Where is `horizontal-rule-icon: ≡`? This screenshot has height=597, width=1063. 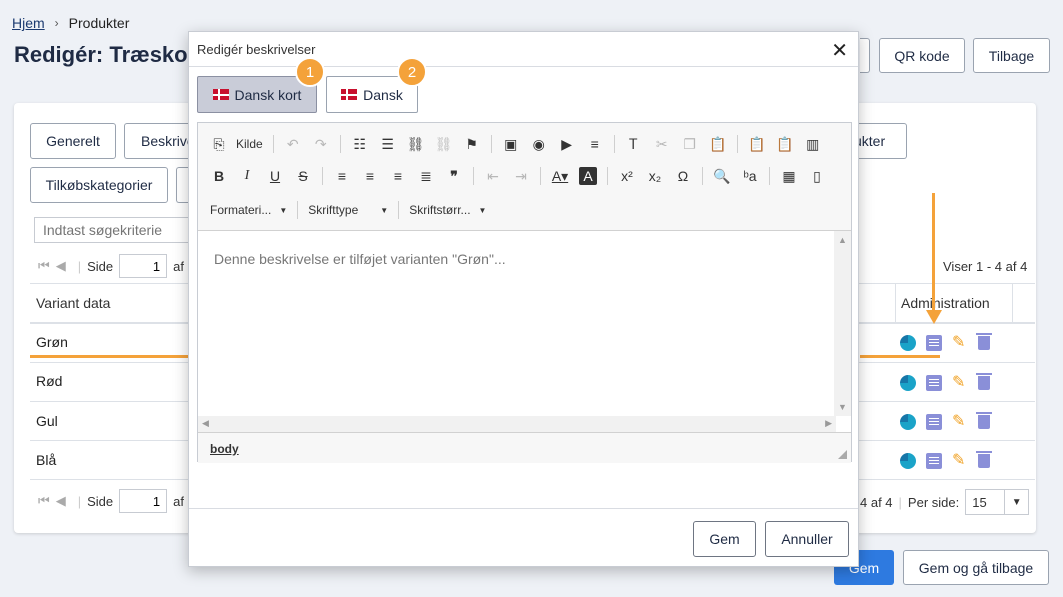 horizontal-rule-icon: ≡ is located at coordinates (595, 144).